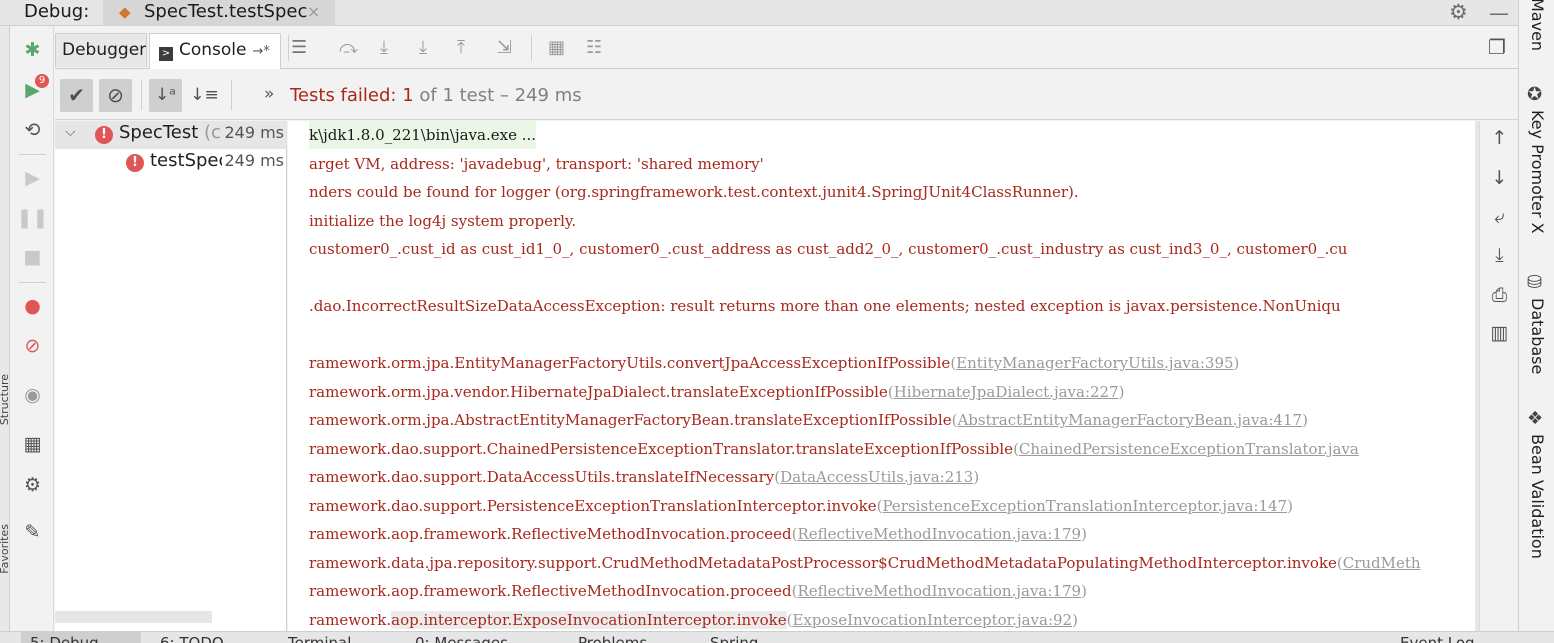  What do you see at coordinates (1536, 25) in the screenshot?
I see `maven-tool-window: Maven` at bounding box center [1536, 25].